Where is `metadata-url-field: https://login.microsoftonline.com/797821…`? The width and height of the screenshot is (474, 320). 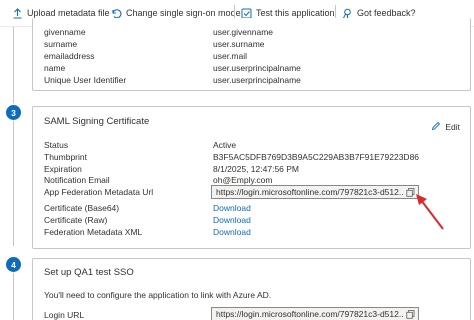
metadata-url-field: https://login.microsoftonline.com/797821… is located at coordinates (315, 192).